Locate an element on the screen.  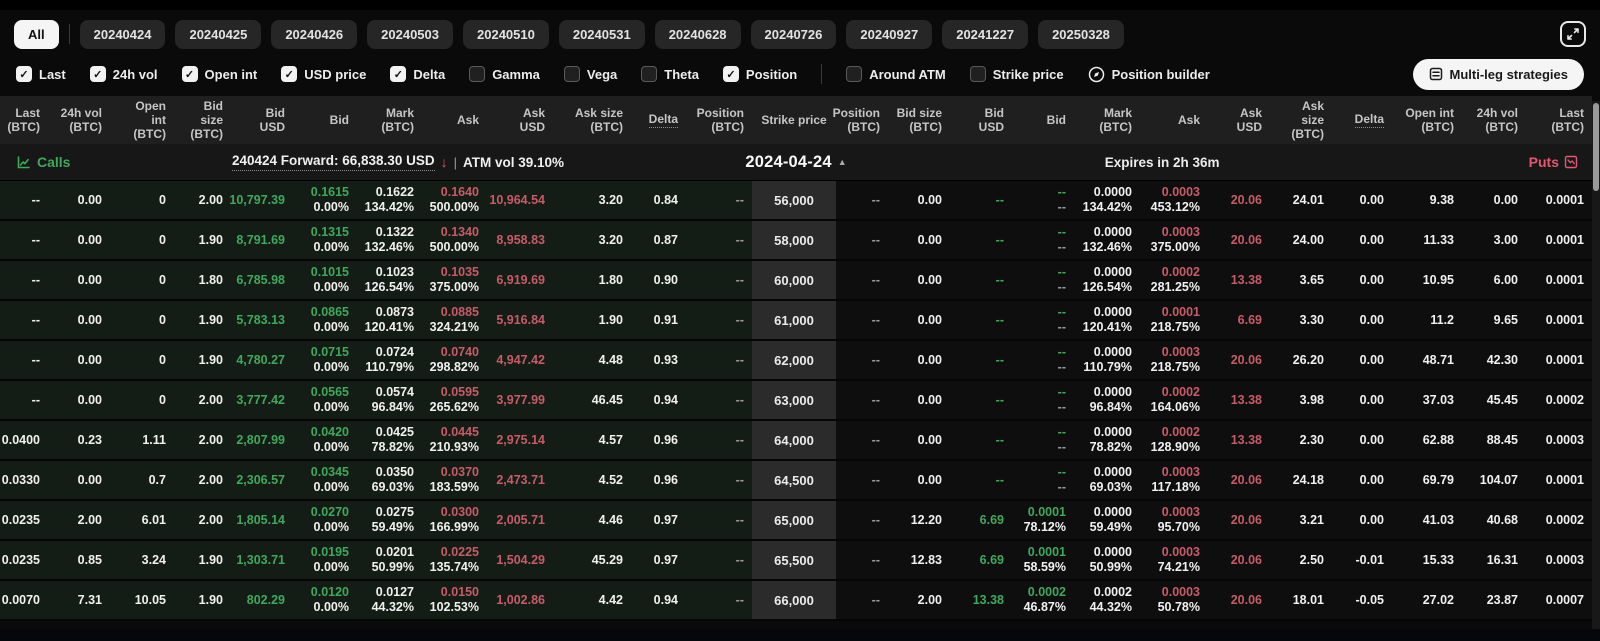
puts-mark-cell: 0.0000 134.42% is located at coordinates (1107, 200).